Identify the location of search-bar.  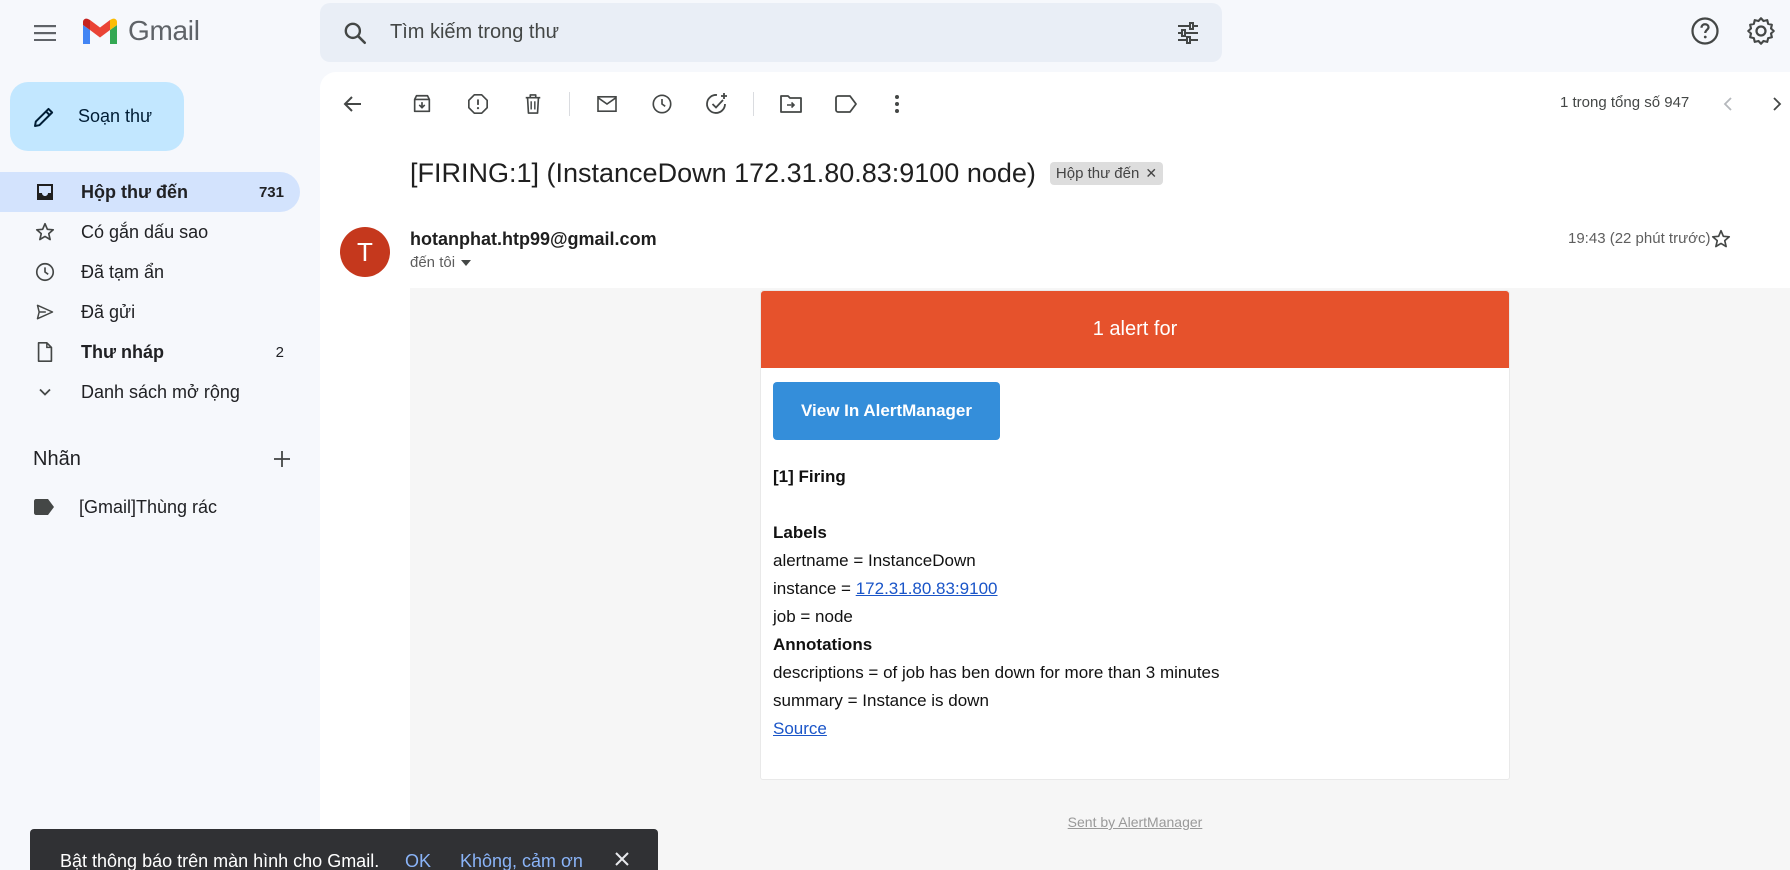
(771, 32).